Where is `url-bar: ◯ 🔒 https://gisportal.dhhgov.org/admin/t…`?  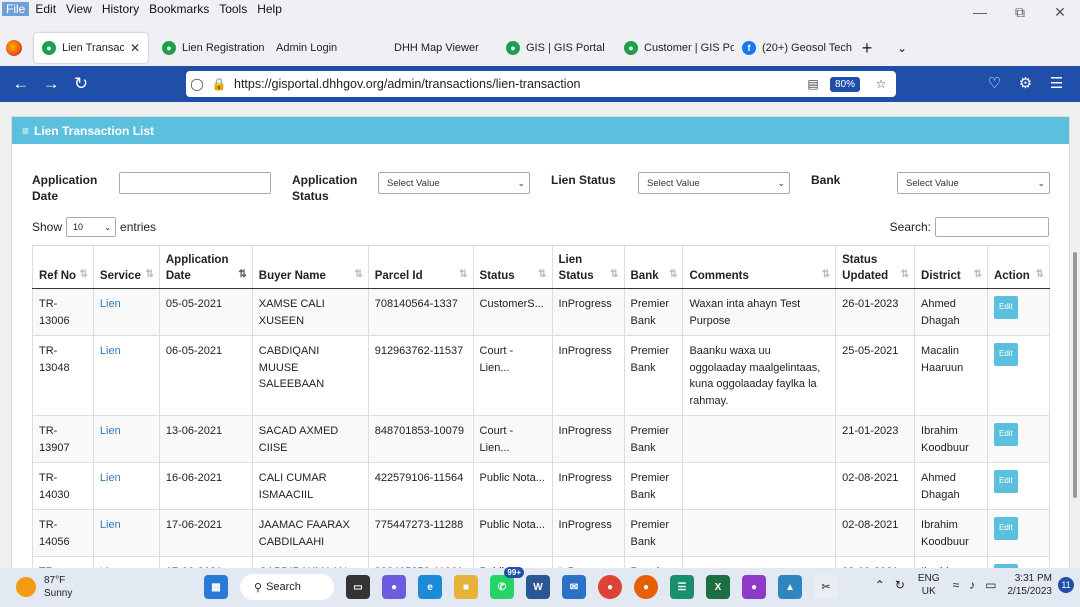 url-bar: ◯ 🔒 https://gisportal.dhhgov.org/admin/t… is located at coordinates (541, 84).